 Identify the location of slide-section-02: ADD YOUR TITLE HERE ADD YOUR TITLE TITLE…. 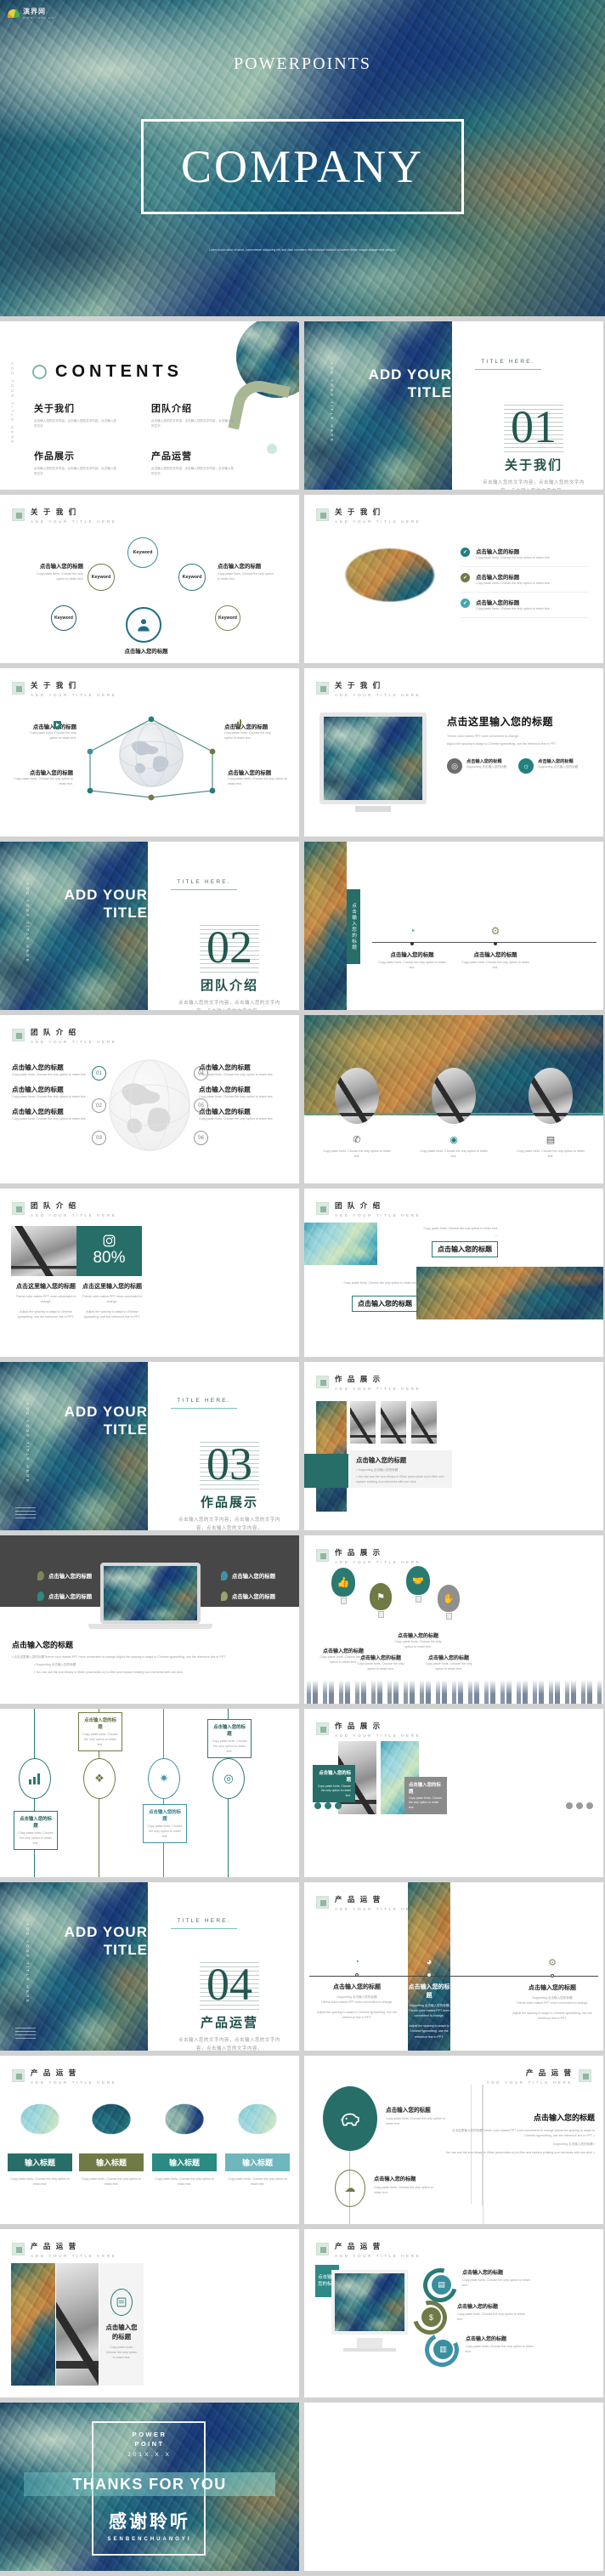
(149, 926).